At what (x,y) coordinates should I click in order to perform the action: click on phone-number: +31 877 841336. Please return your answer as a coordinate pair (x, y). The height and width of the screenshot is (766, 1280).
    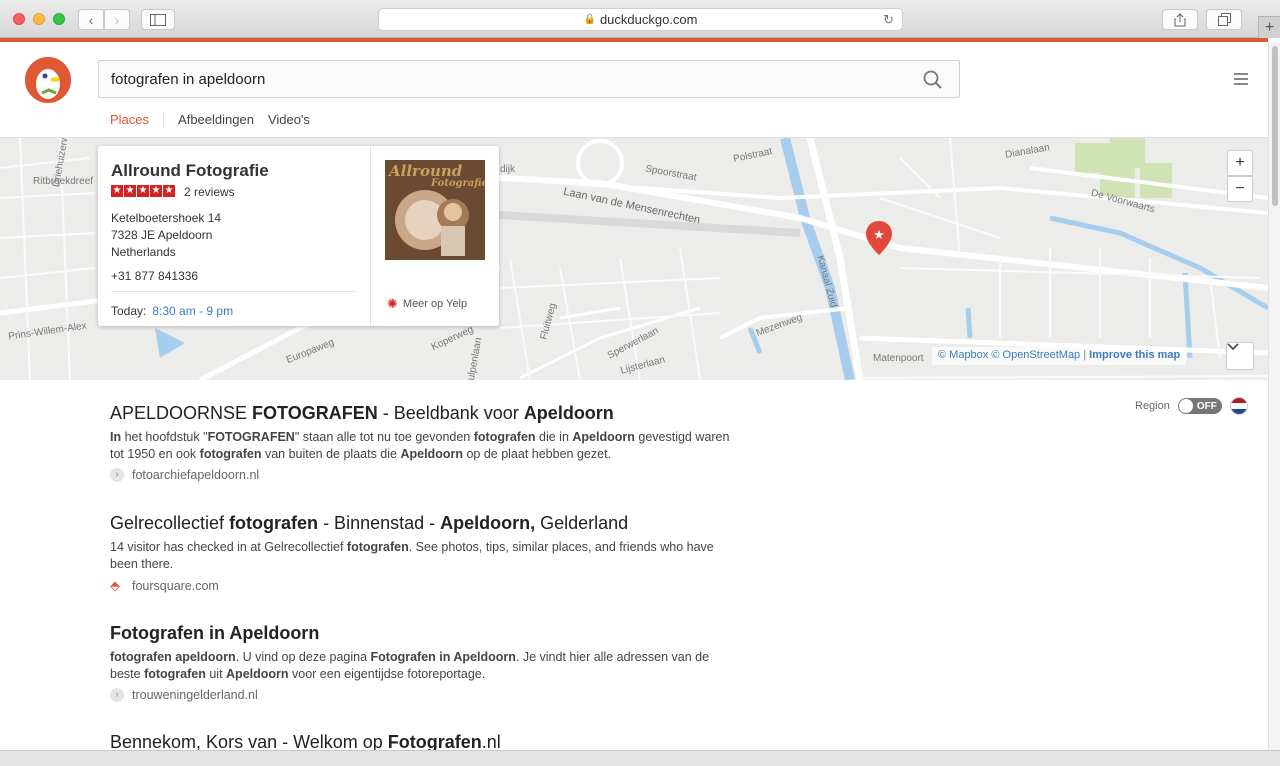
    Looking at the image, I should click on (154, 276).